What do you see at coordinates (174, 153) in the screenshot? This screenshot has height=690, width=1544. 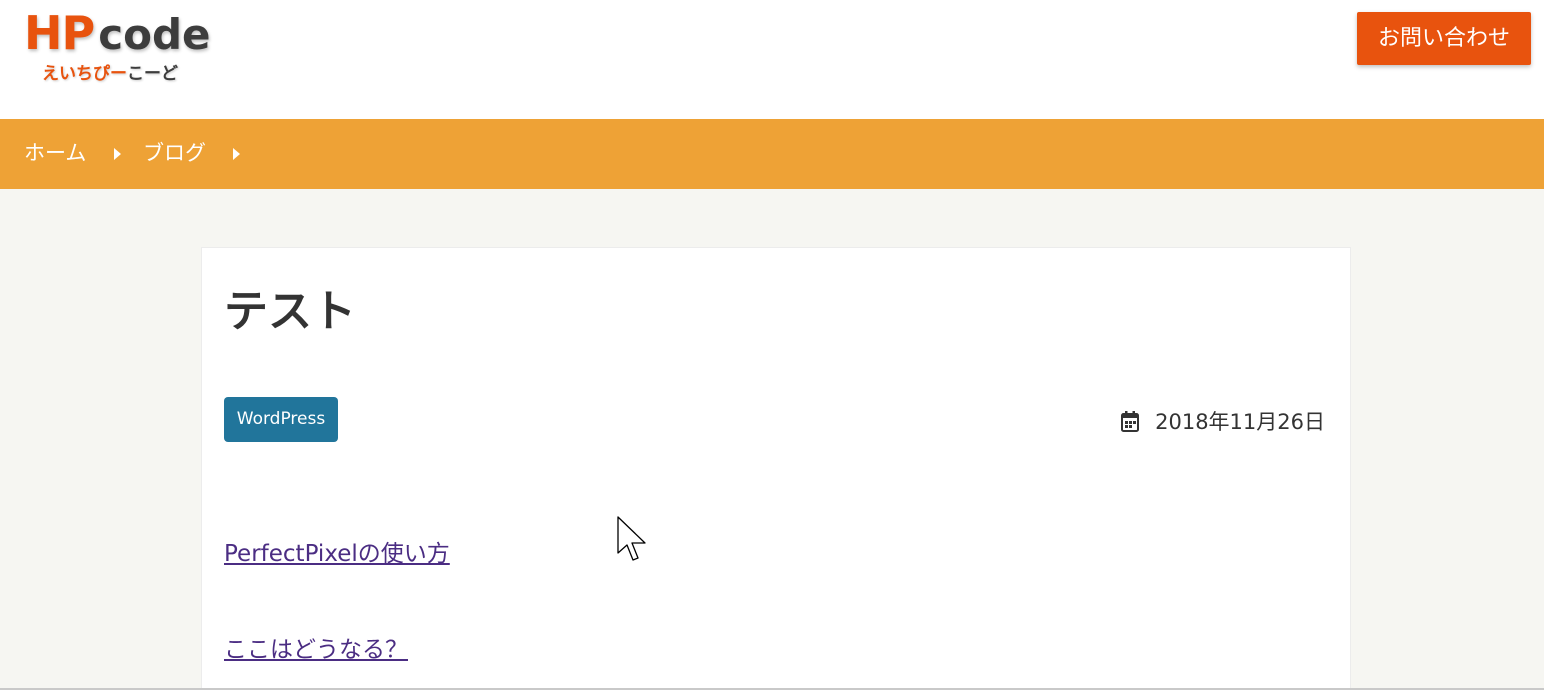 I see `breadcrumb-blog: ブログ` at bounding box center [174, 153].